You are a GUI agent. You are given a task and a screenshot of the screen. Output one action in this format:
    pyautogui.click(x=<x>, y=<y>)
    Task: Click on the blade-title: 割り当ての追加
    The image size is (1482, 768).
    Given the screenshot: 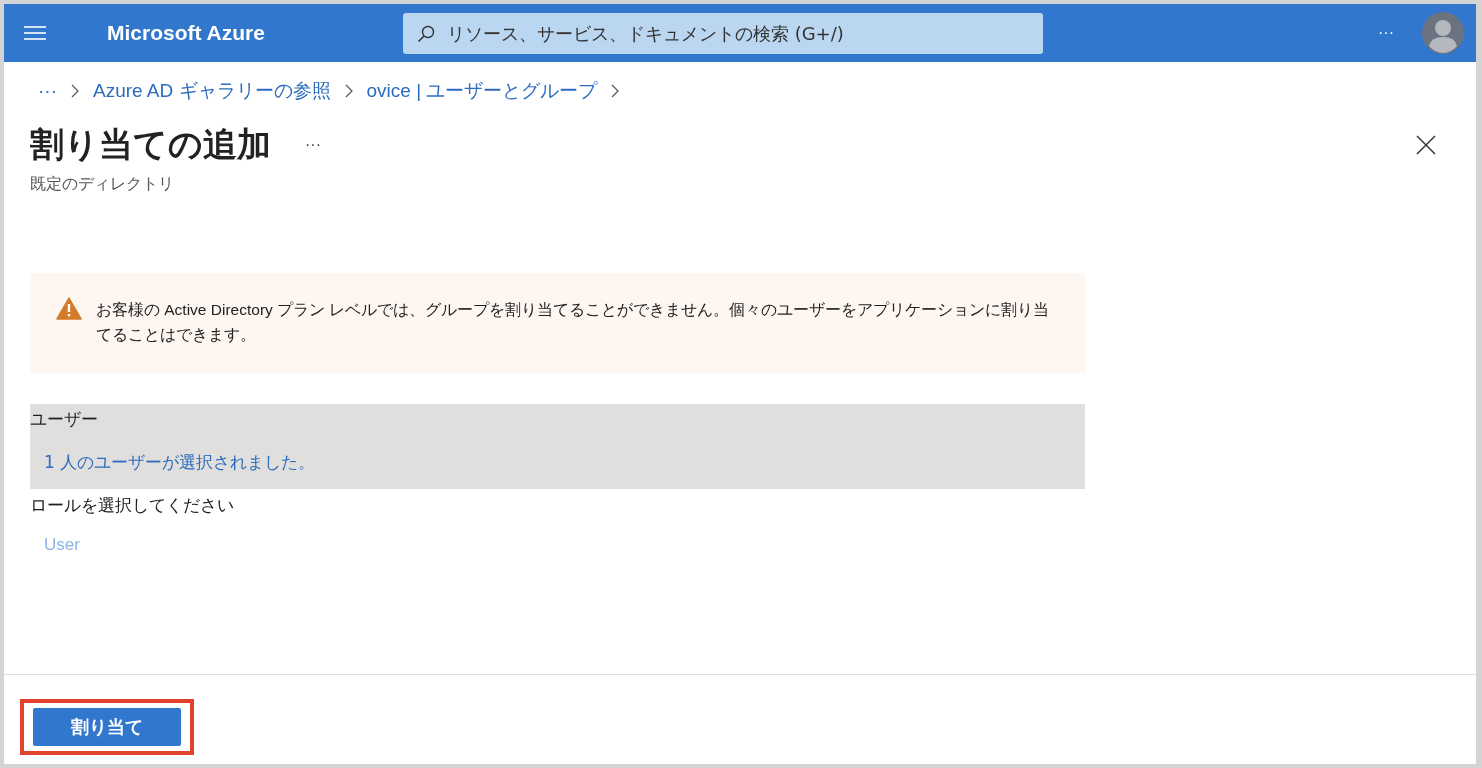 What is the action you would take?
    pyautogui.click(x=150, y=144)
    